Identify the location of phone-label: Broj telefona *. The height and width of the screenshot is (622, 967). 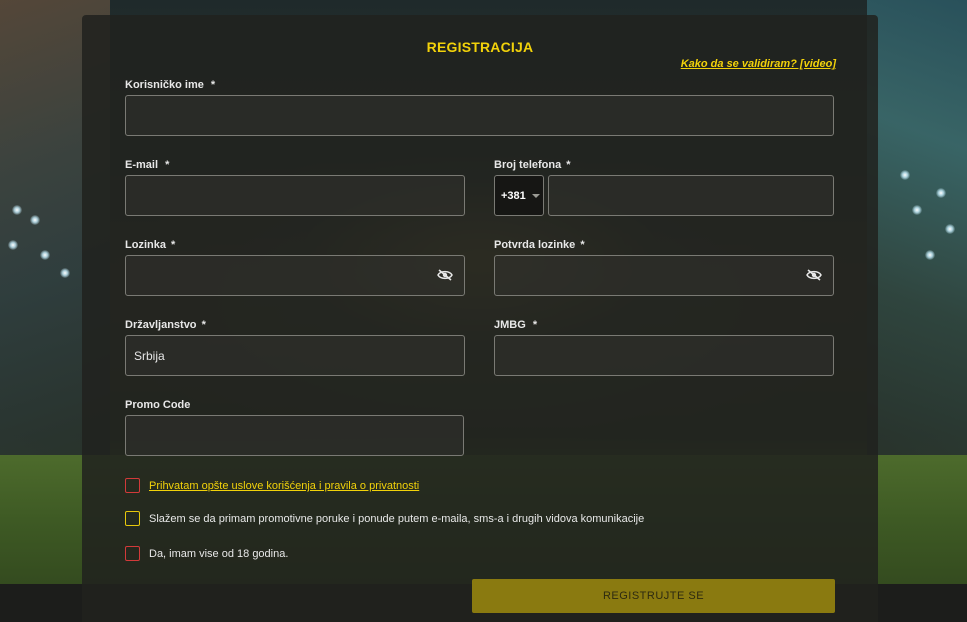
(532, 165).